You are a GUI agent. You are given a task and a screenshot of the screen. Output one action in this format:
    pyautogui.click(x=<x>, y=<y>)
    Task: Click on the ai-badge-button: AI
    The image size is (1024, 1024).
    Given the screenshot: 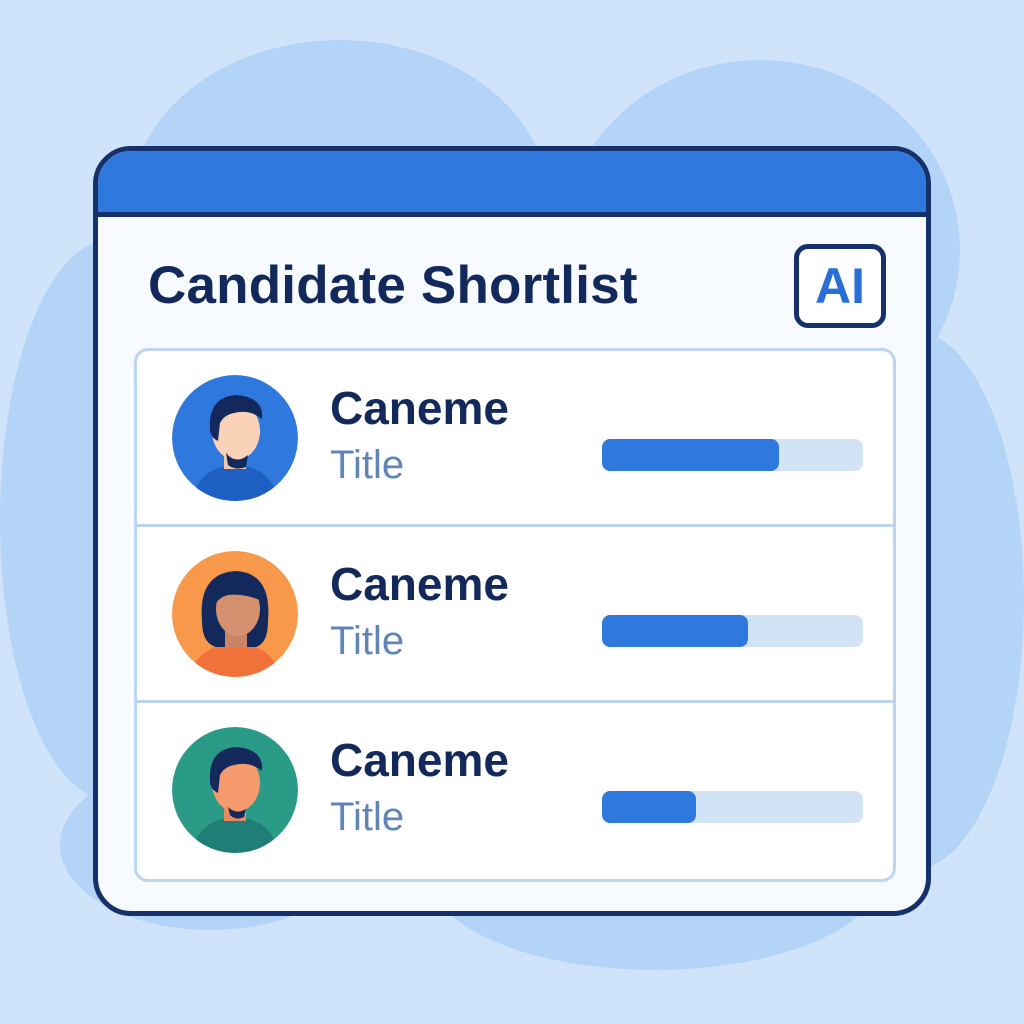 What is the action you would take?
    pyautogui.click(x=840, y=286)
    